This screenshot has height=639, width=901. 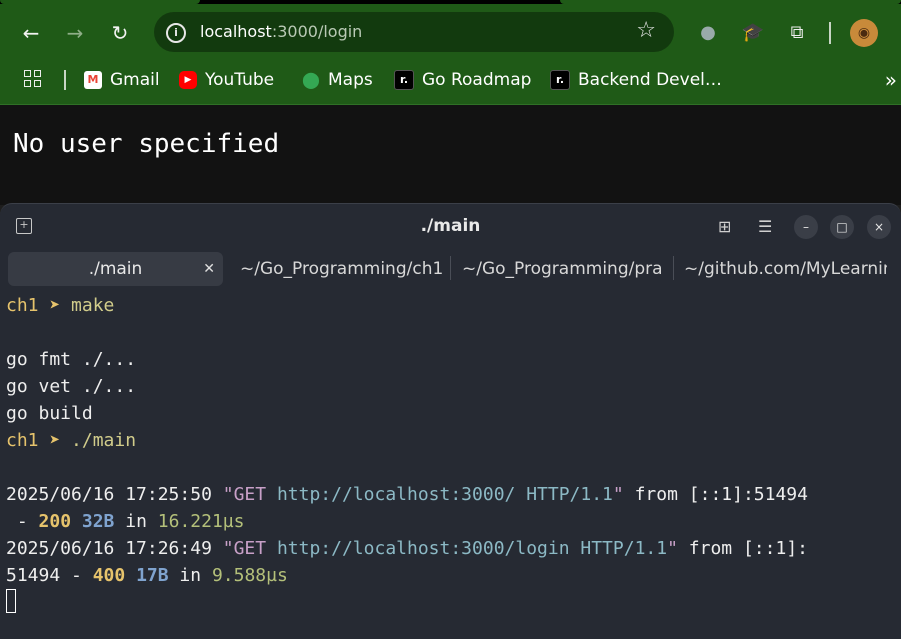 I want to click on terminal-tab: ~/Go_Programming/ch1, so click(x=342, y=269).